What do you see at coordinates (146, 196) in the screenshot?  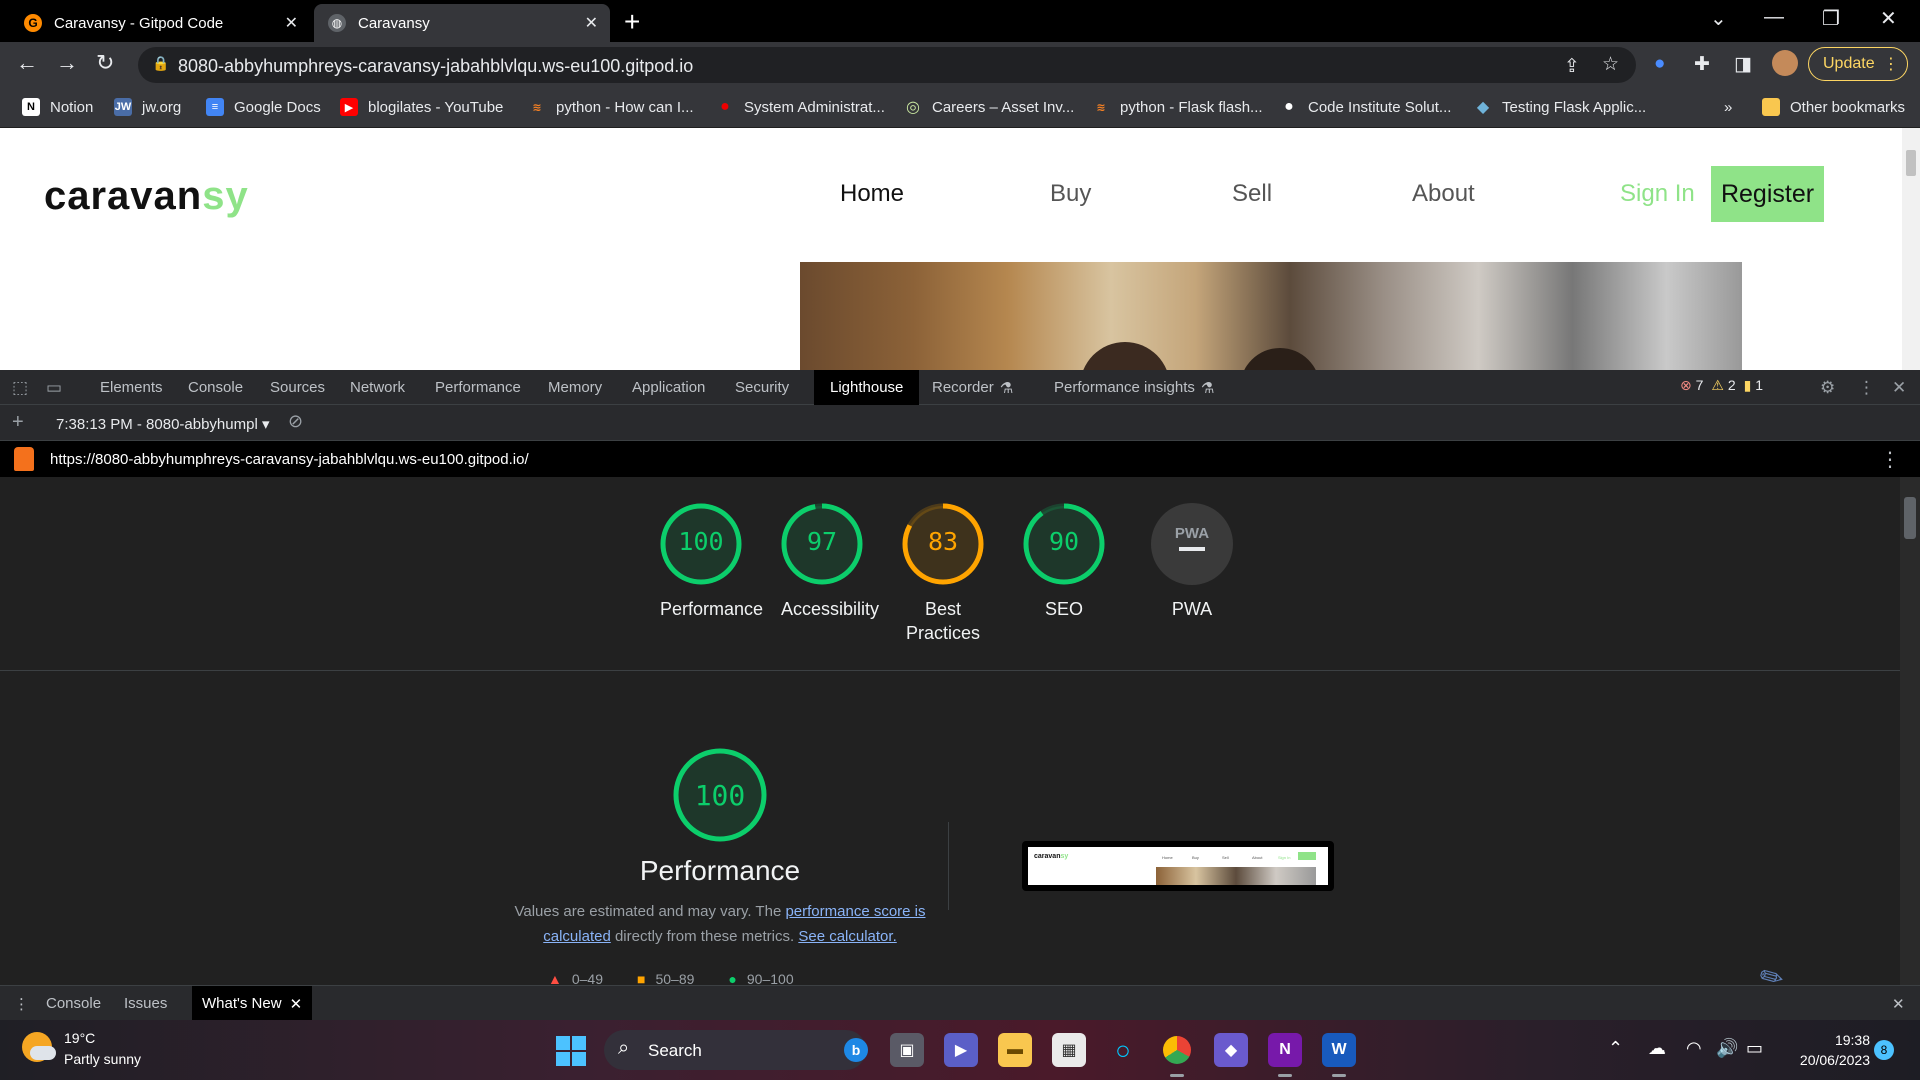 I see `site-logo: caravansy` at bounding box center [146, 196].